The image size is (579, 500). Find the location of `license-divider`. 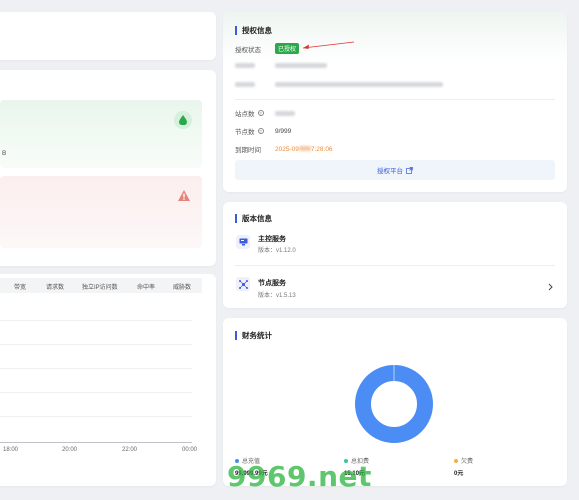

license-divider is located at coordinates (395, 99).